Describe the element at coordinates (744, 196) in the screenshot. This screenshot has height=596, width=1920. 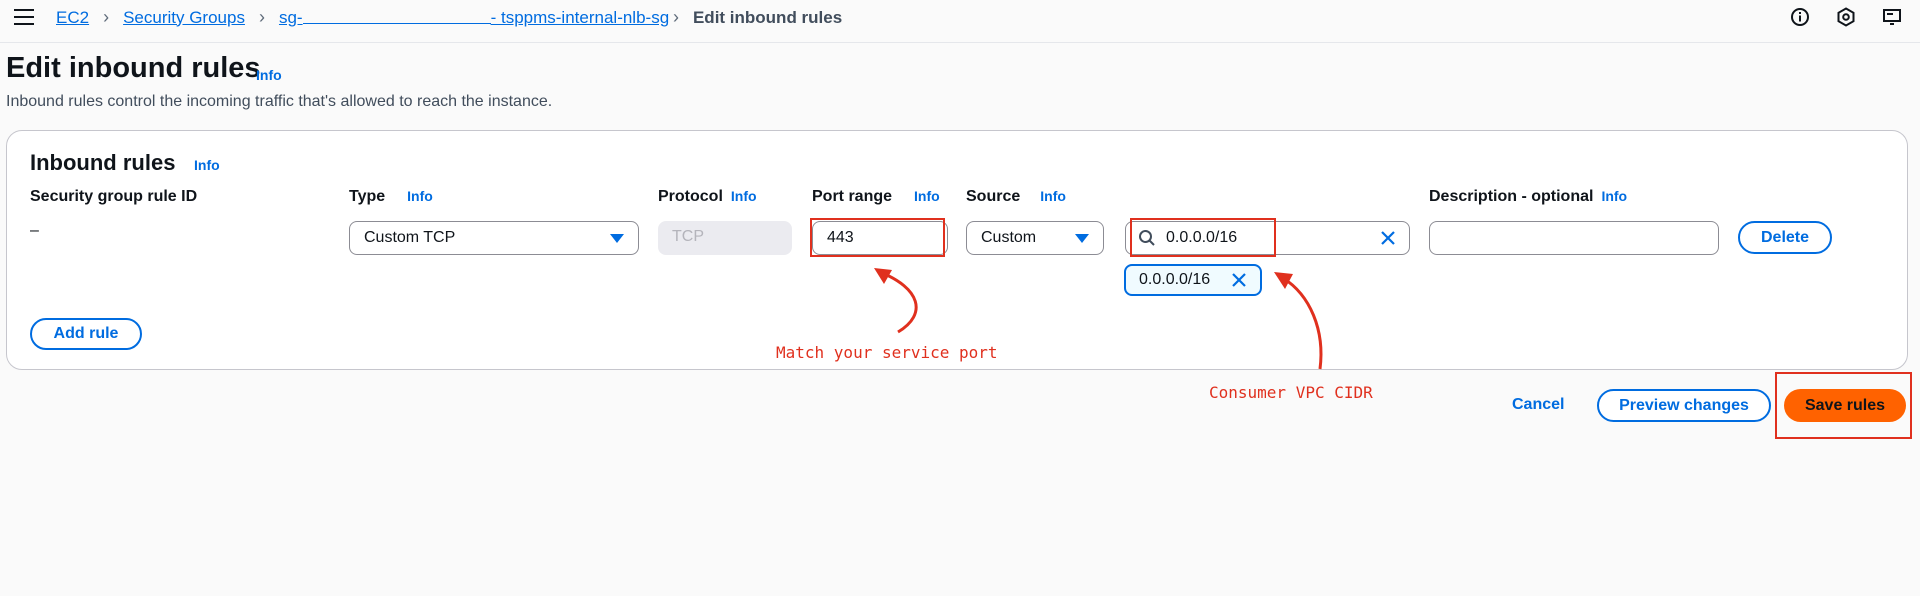
I see `protocol-info-link: Info` at that location.